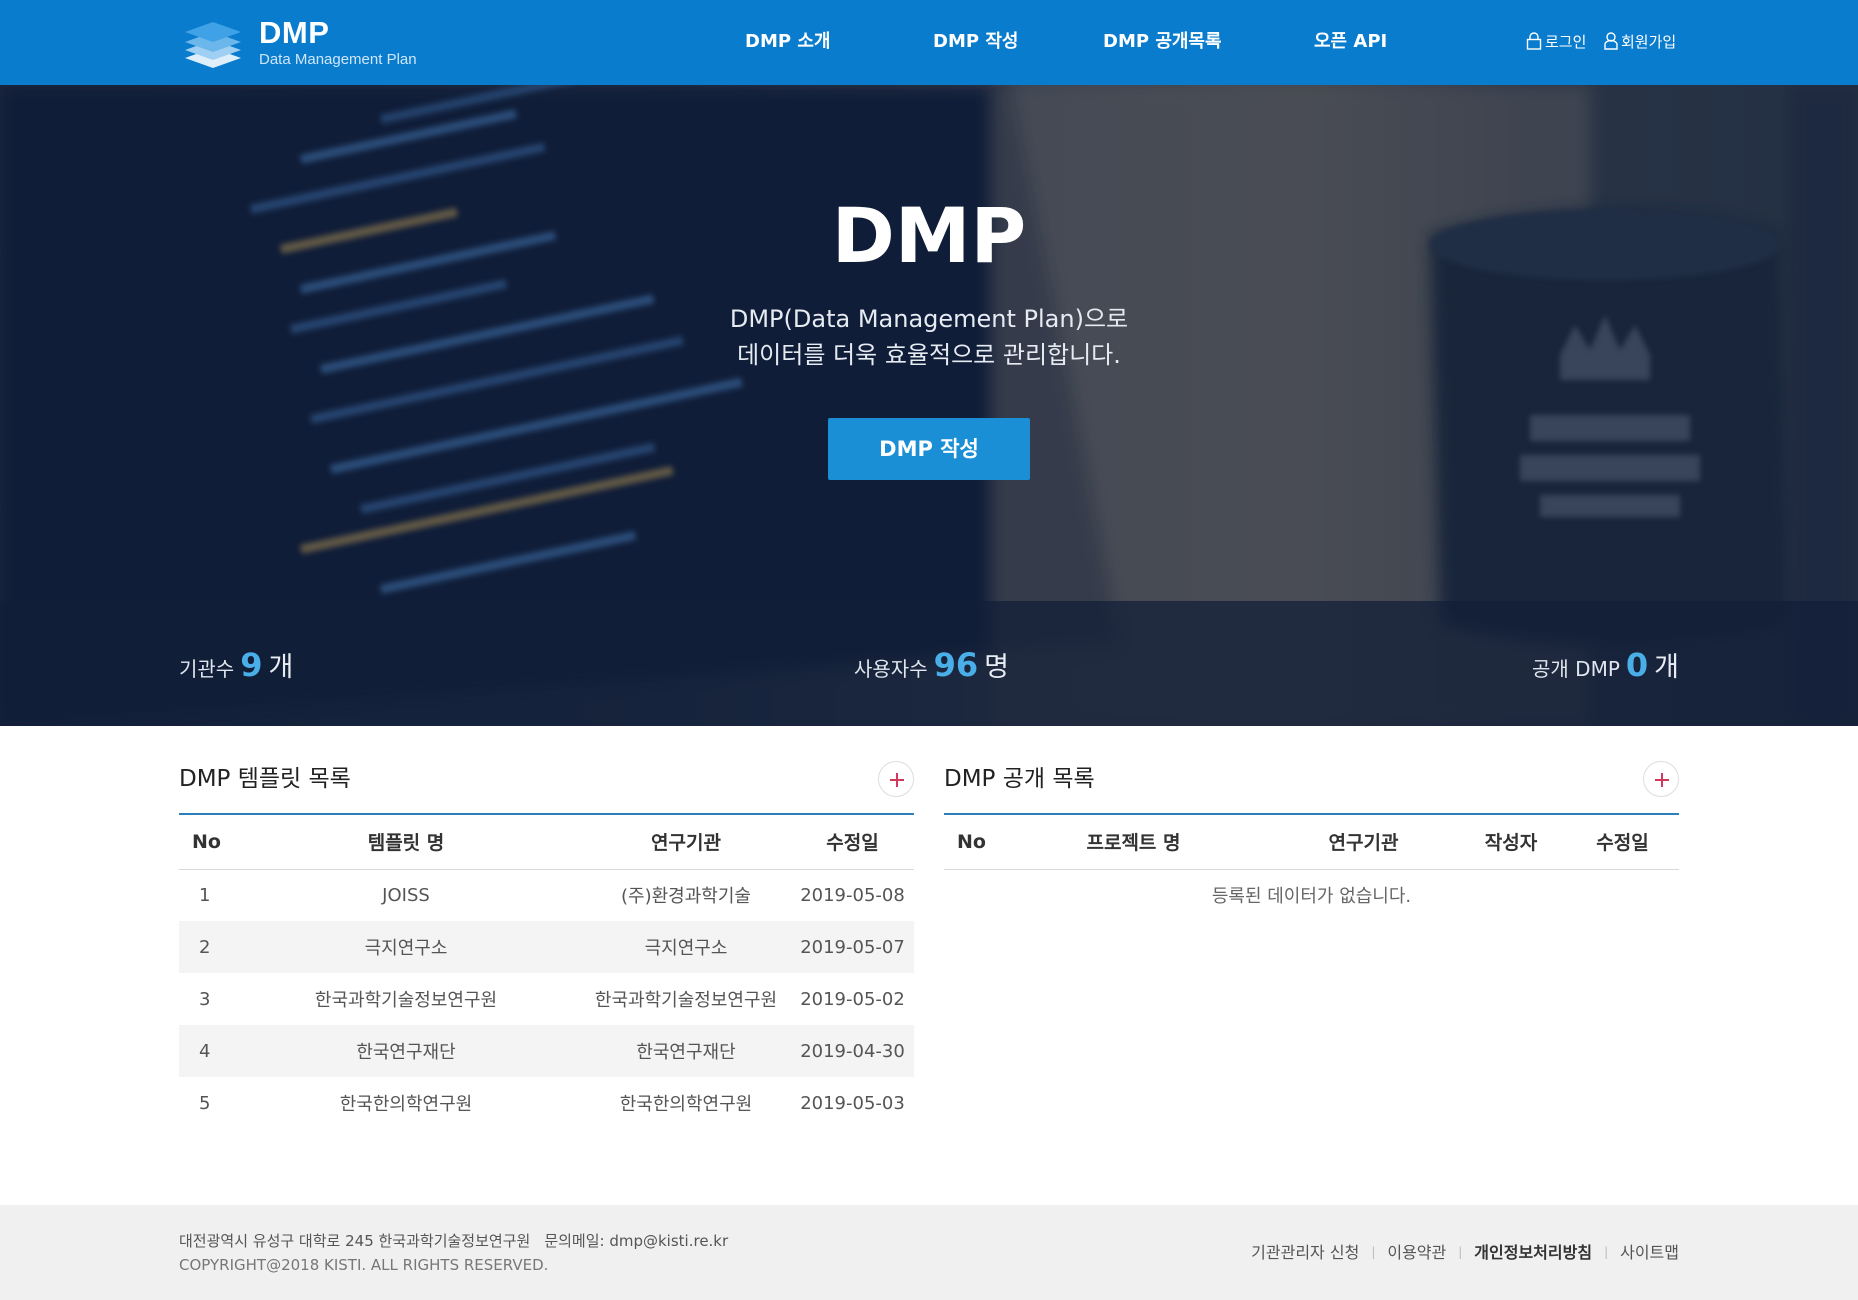  I want to click on cell-modified-date: 2019-05-07, so click(852, 947).